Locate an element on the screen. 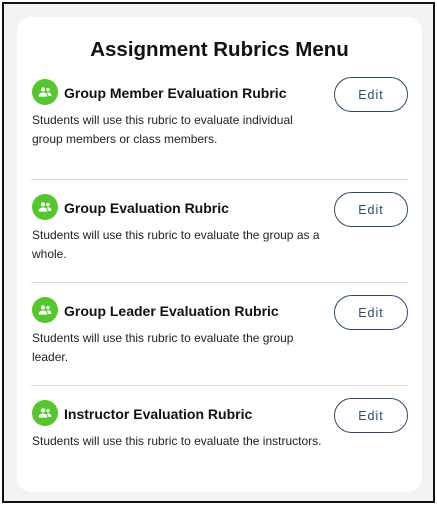 The width and height of the screenshot is (437, 507). page-title: Assignment Rubrics Menu is located at coordinates (219, 49).